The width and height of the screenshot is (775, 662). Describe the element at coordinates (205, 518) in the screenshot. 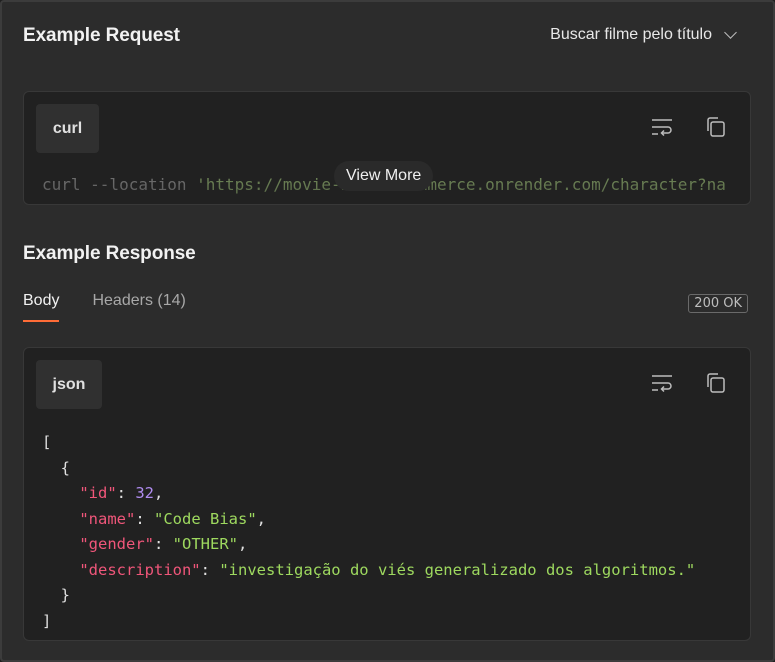

I see `json-string-value: "Code Bias"` at that location.